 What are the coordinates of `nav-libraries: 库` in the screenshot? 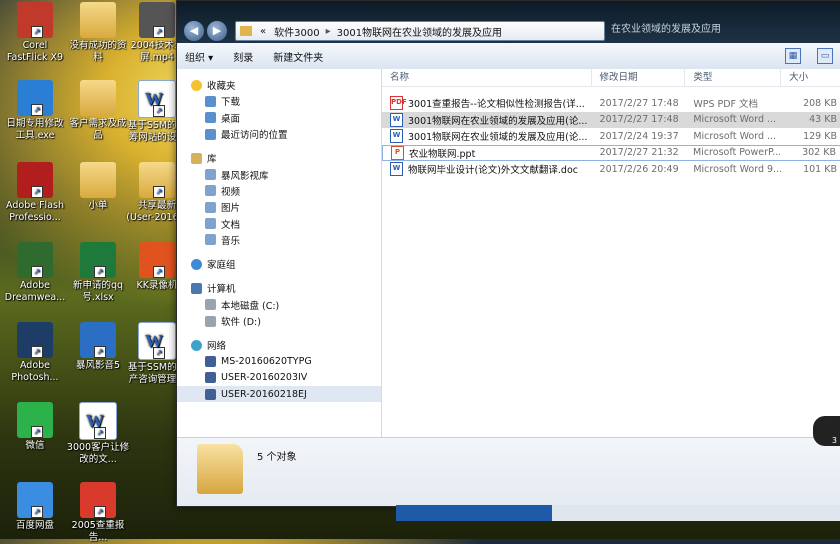 It's located at (279, 158).